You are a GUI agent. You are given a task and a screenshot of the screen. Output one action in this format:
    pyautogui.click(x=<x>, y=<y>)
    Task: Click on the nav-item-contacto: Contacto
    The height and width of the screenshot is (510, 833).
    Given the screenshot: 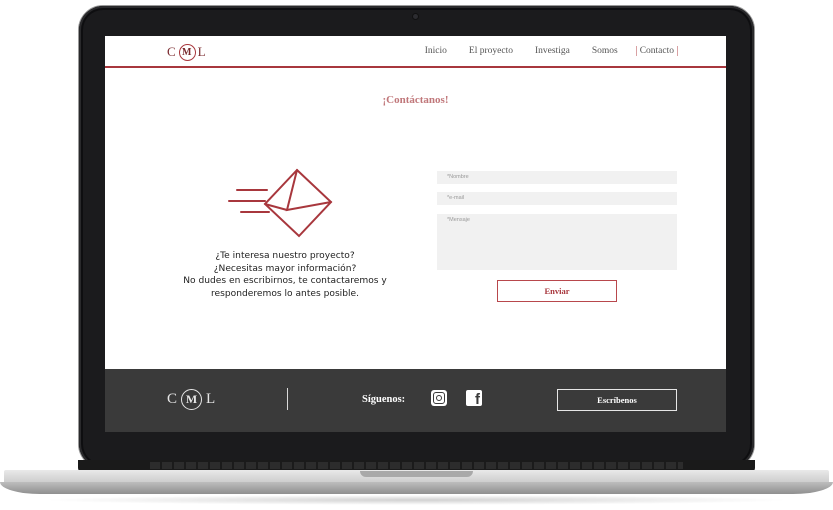 What is the action you would take?
    pyautogui.click(x=656, y=51)
    